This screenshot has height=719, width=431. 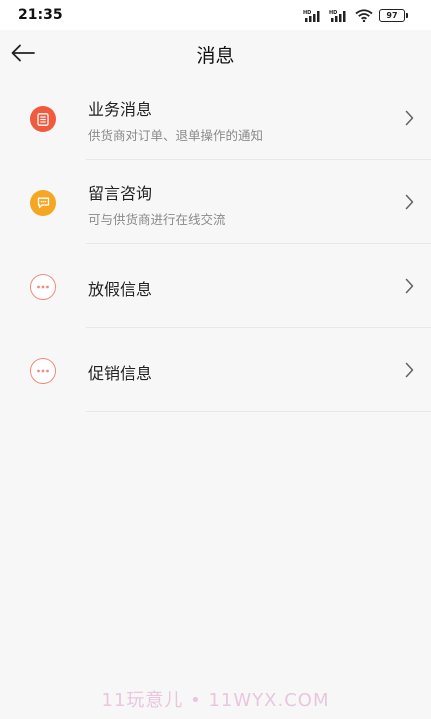 I want to click on item-title: 放假信息, so click(x=120, y=289).